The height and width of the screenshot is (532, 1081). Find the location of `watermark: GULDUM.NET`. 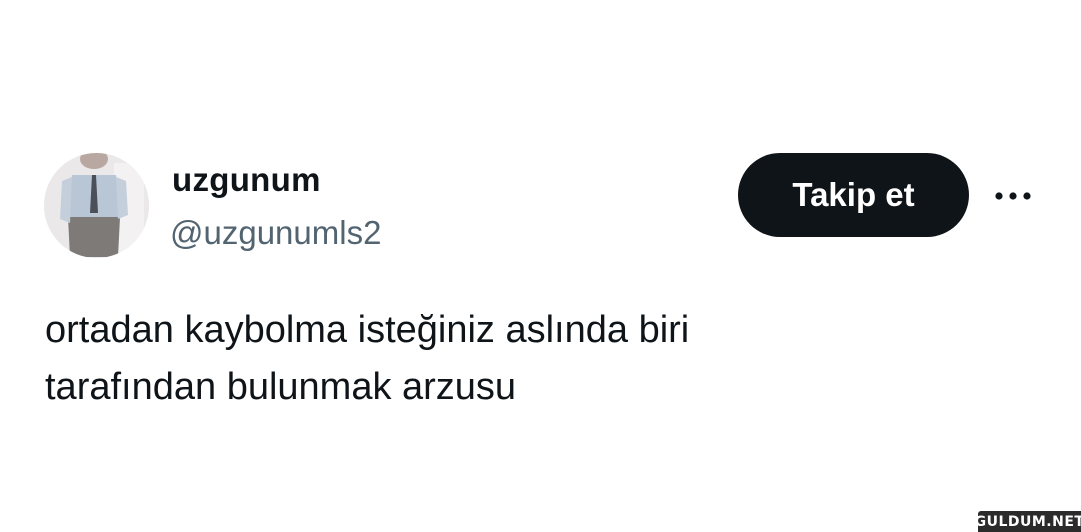

watermark: GULDUM.NET is located at coordinates (1028, 521).